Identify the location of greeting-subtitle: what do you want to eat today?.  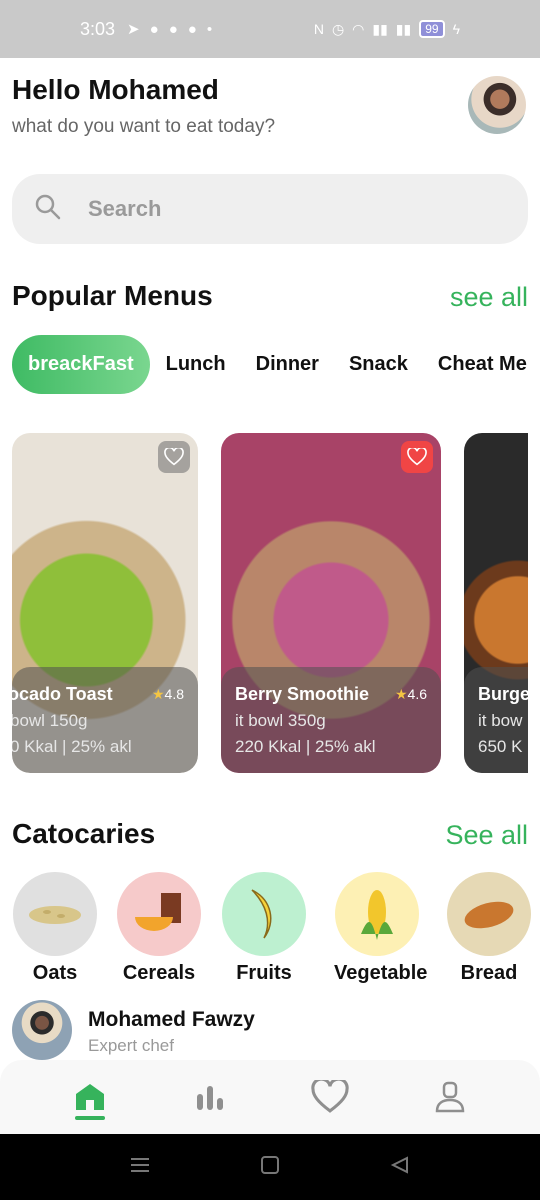
(144, 126).